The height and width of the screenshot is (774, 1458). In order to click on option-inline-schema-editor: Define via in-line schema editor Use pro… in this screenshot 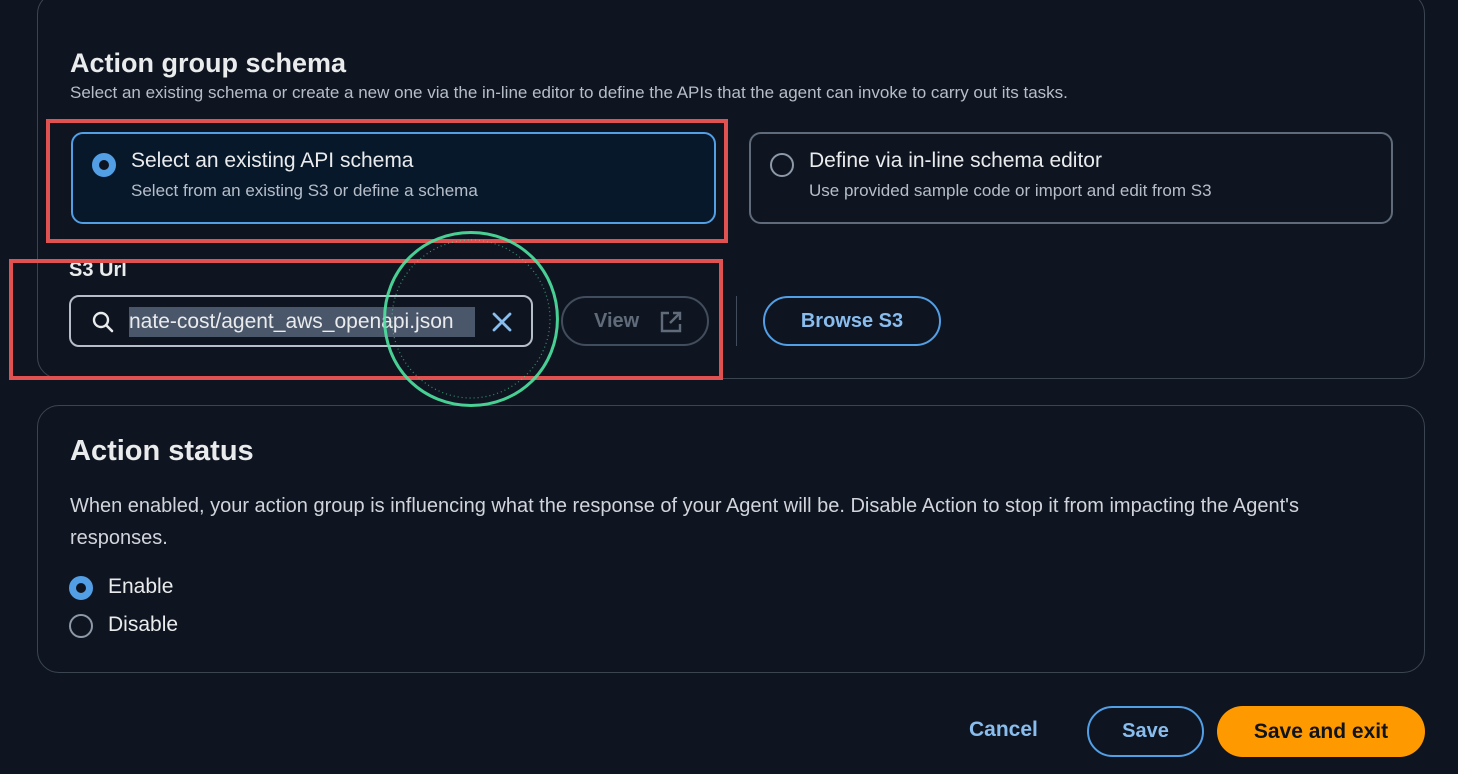, I will do `click(1071, 178)`.